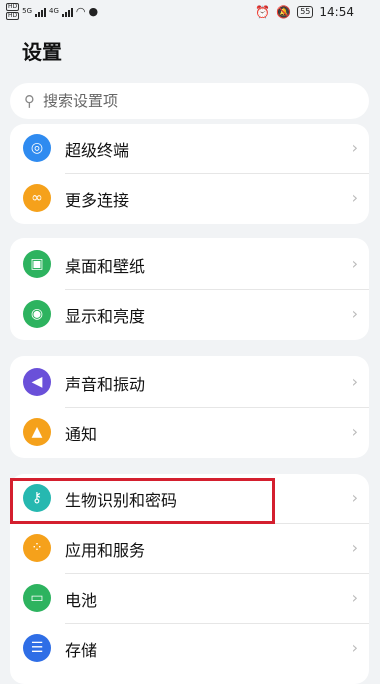 This screenshot has height=684, width=380. I want to click on settings-item-super-device: ◎ 超级终端 ›, so click(189, 149).